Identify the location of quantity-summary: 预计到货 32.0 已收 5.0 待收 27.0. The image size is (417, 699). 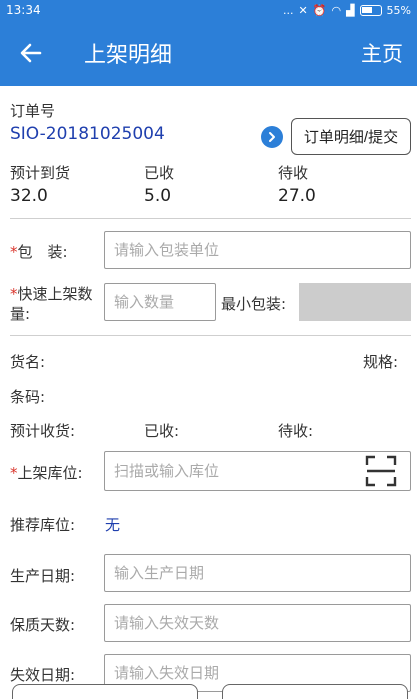
(210, 185).